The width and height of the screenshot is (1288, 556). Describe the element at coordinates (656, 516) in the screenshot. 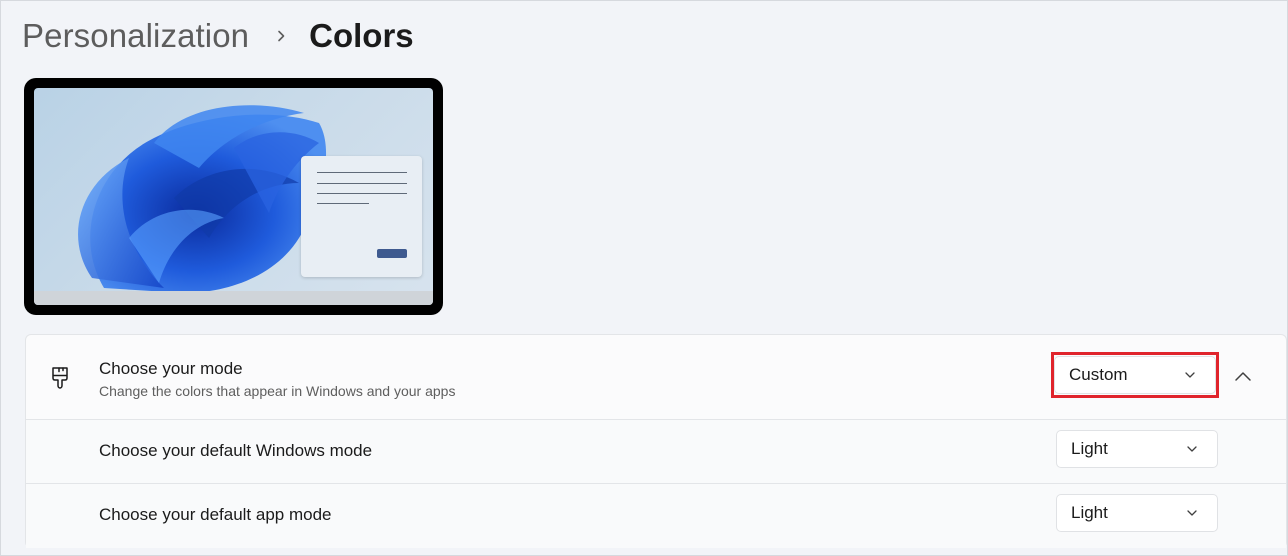

I see `app-mode-row: Choose your default app mode Light` at that location.